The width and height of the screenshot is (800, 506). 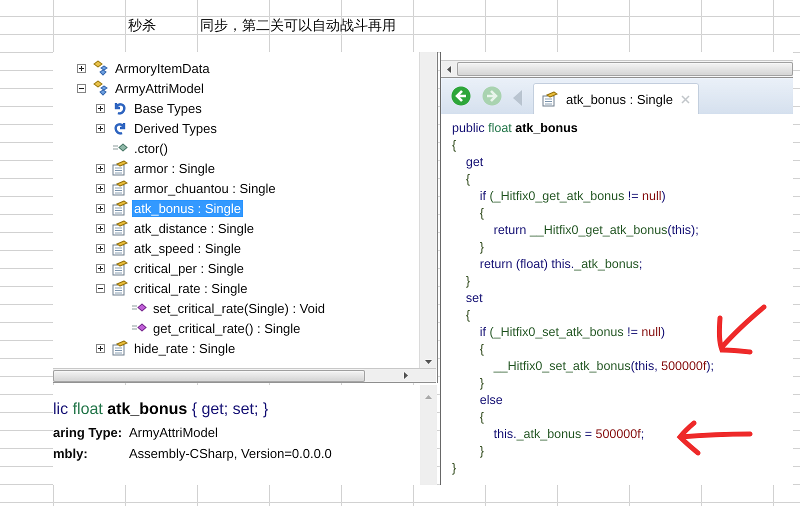 I want to click on down-arrow-icon, so click(x=428, y=362).